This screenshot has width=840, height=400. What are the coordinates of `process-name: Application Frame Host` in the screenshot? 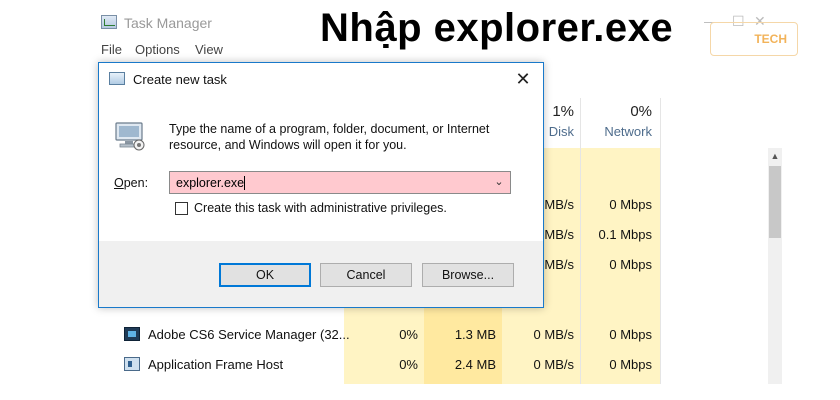 It's located at (216, 364).